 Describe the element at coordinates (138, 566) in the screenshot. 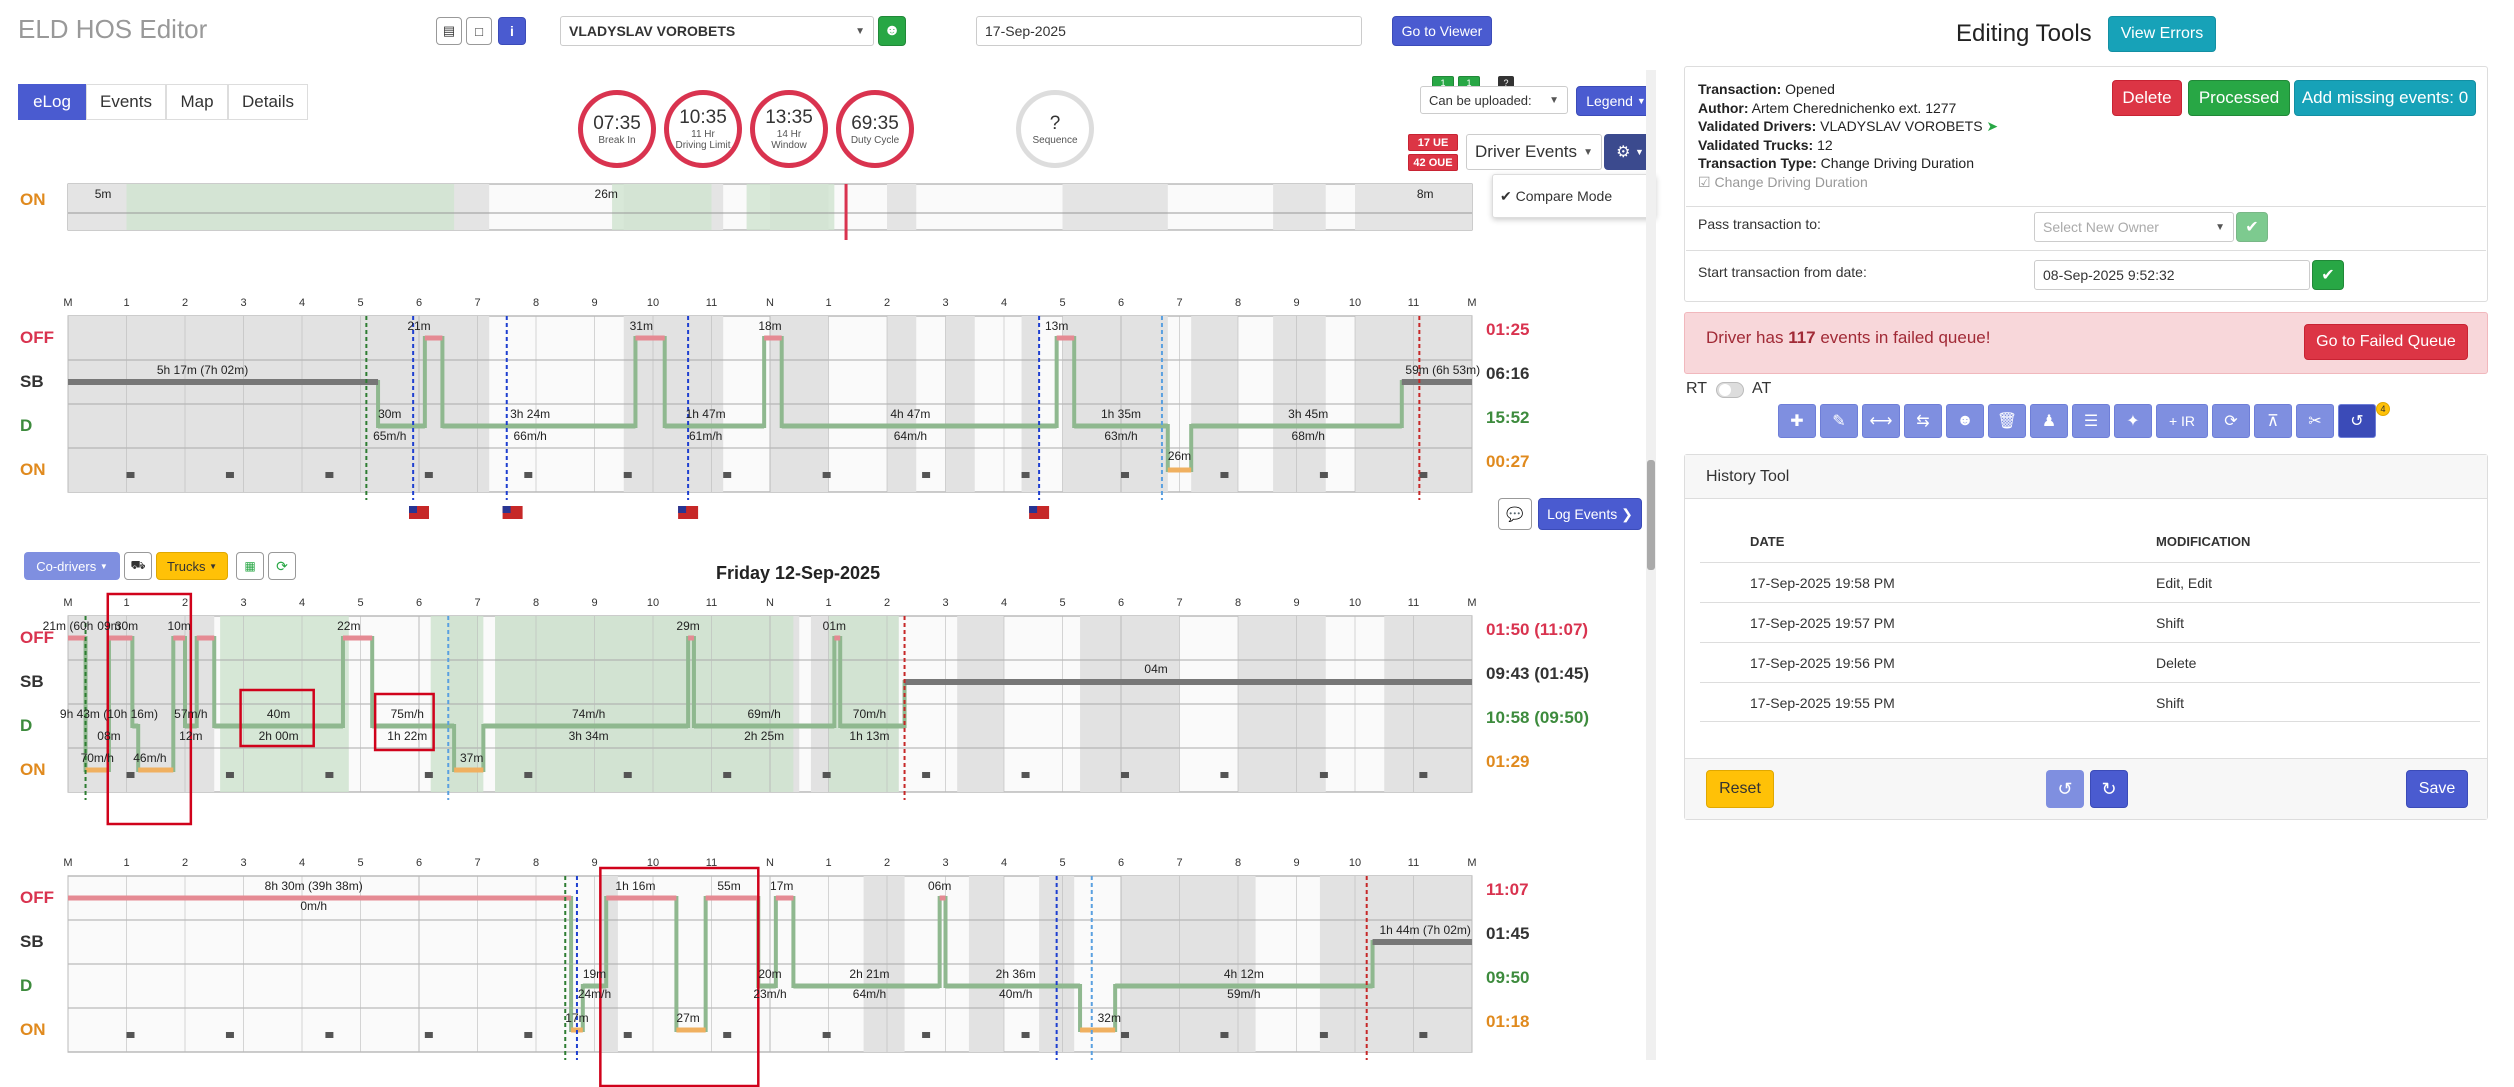

I see `truck-icon-button: ⛟` at that location.